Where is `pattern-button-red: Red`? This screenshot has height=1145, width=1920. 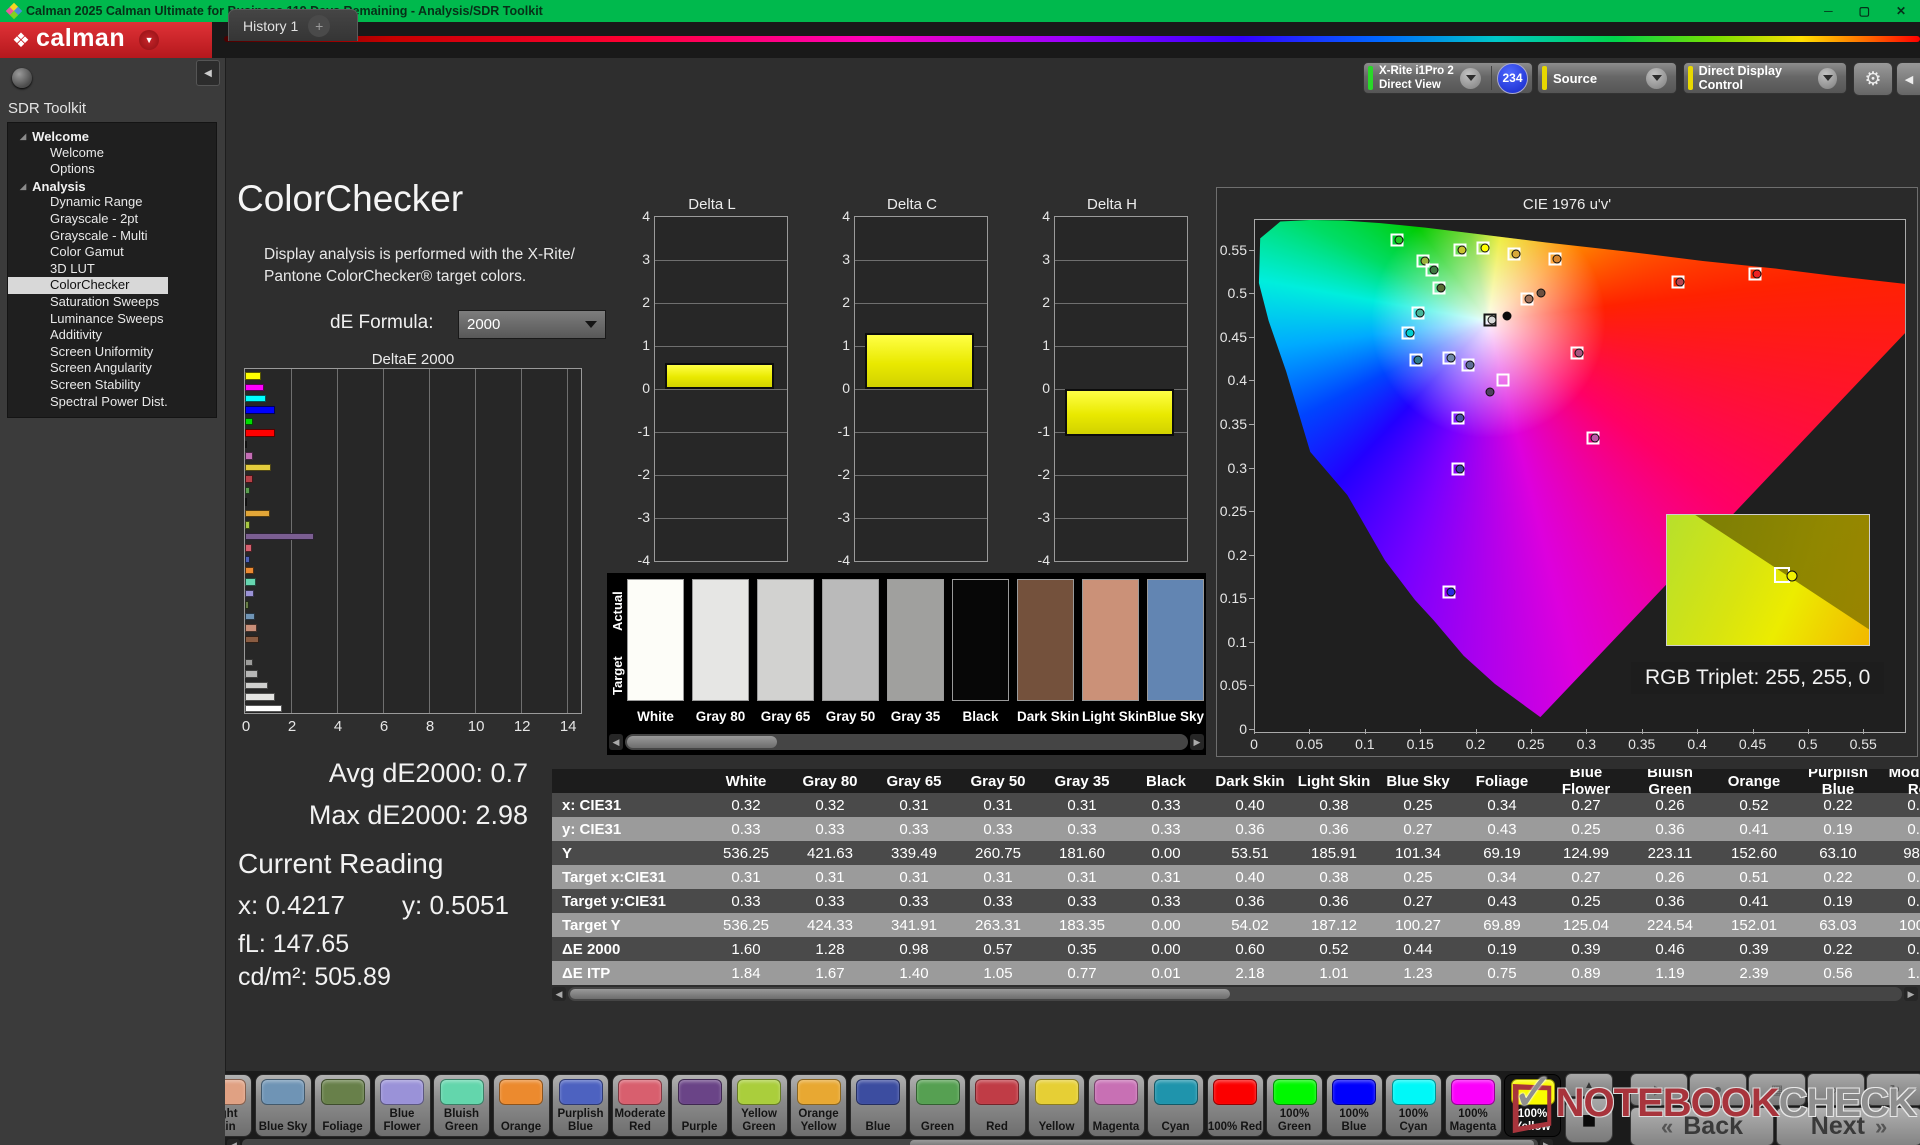
pattern-button-red: Red is located at coordinates (997, 1105).